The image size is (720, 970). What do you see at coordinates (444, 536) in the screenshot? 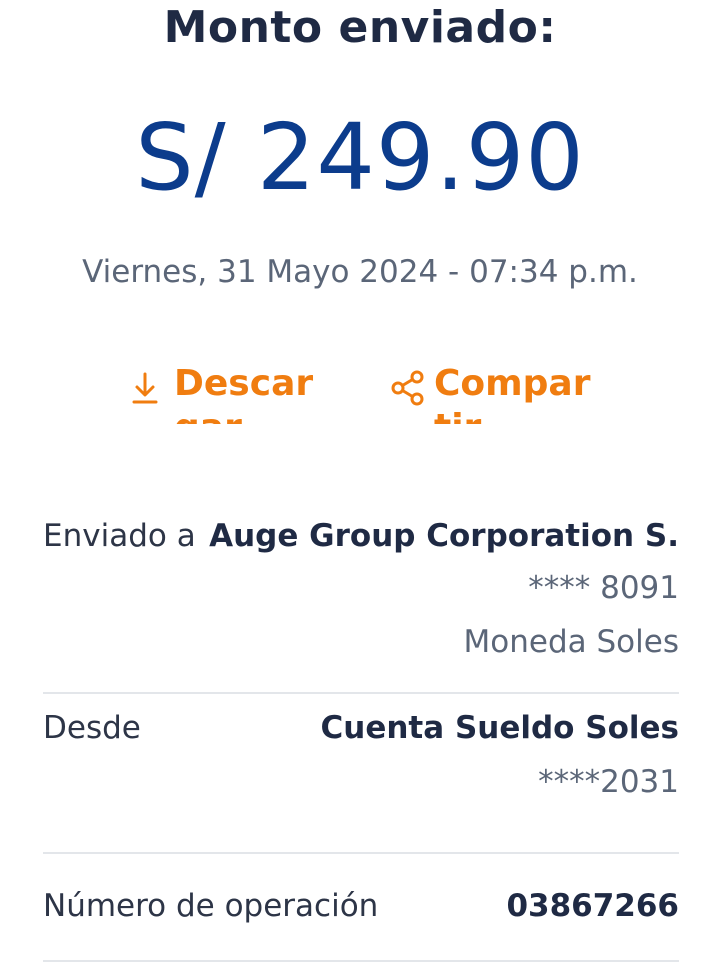
I see `recipient-name: Auge Group Corporation S.` at bounding box center [444, 536].